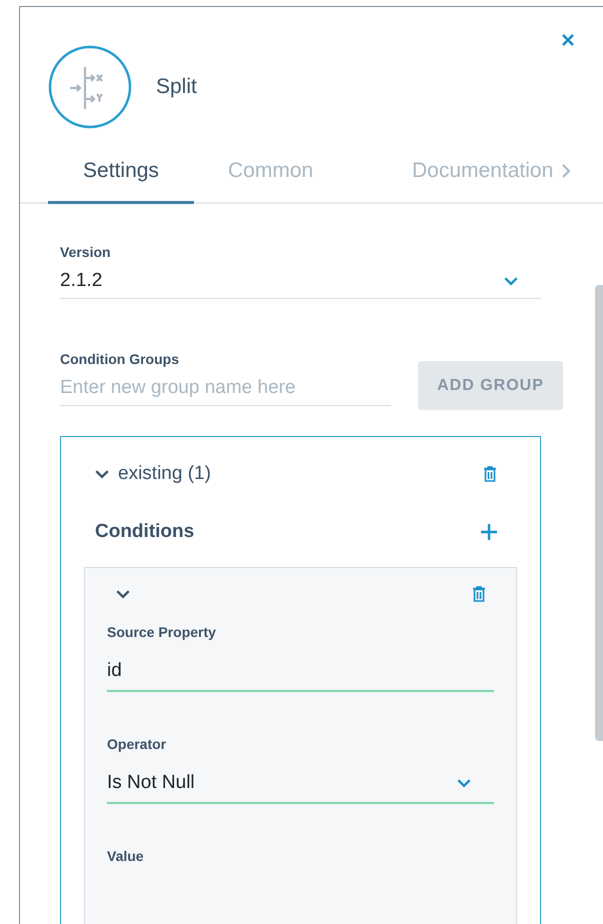 The height and width of the screenshot is (924, 603). Describe the element at coordinates (90, 87) in the screenshot. I see `split-node-icon` at that location.